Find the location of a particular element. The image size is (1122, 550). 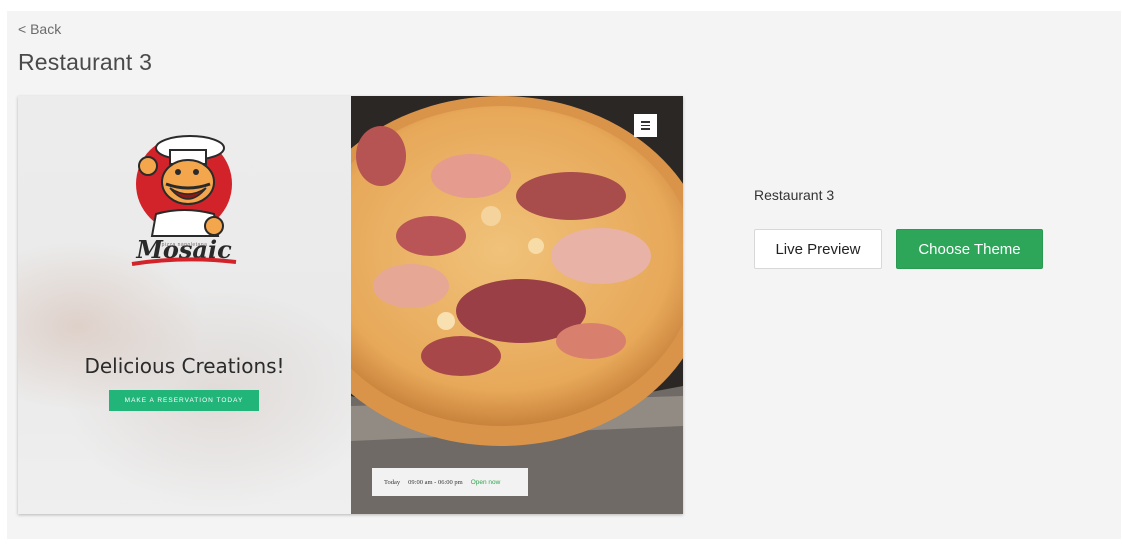

theme-name: Restaurant 3 is located at coordinates (794, 195).